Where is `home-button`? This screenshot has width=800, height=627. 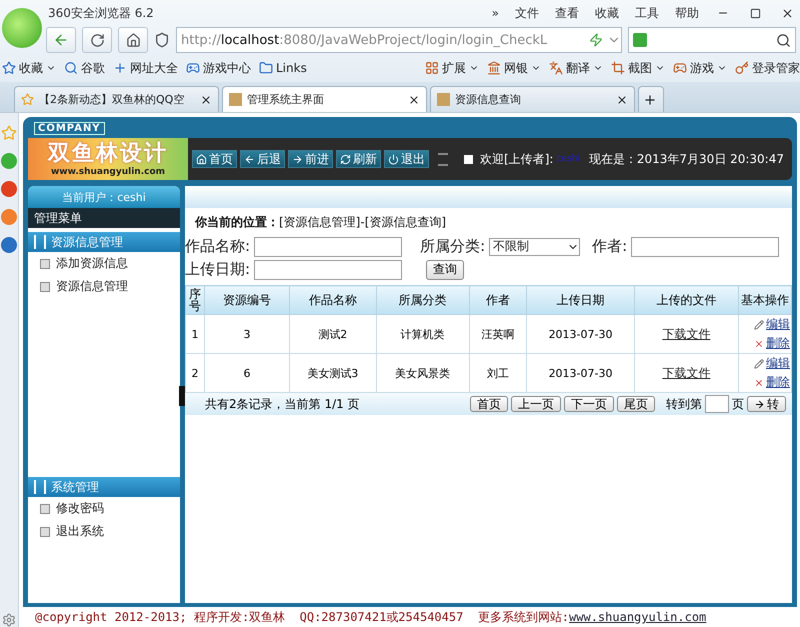 home-button is located at coordinates (133, 40).